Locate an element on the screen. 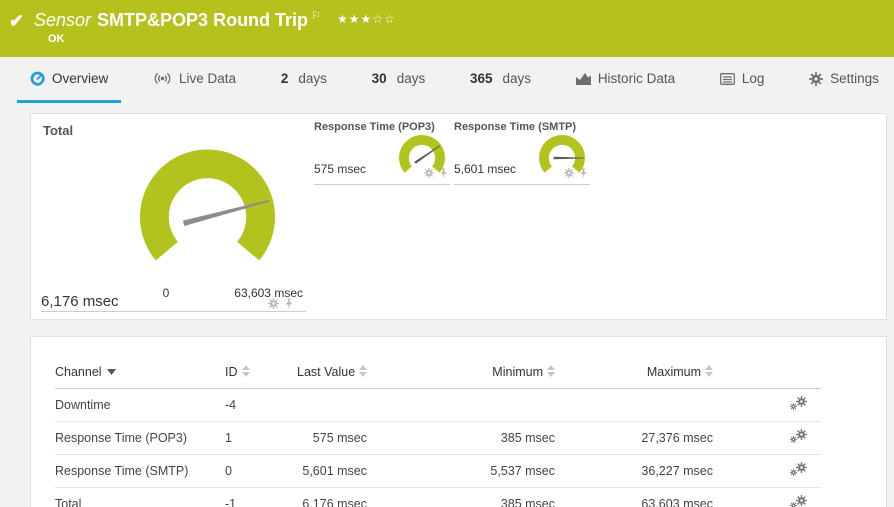  sensor-title-line: Sensor SMTP&POP3 Round Trip ⚐ ★★★☆☆ is located at coordinates (215, 20).